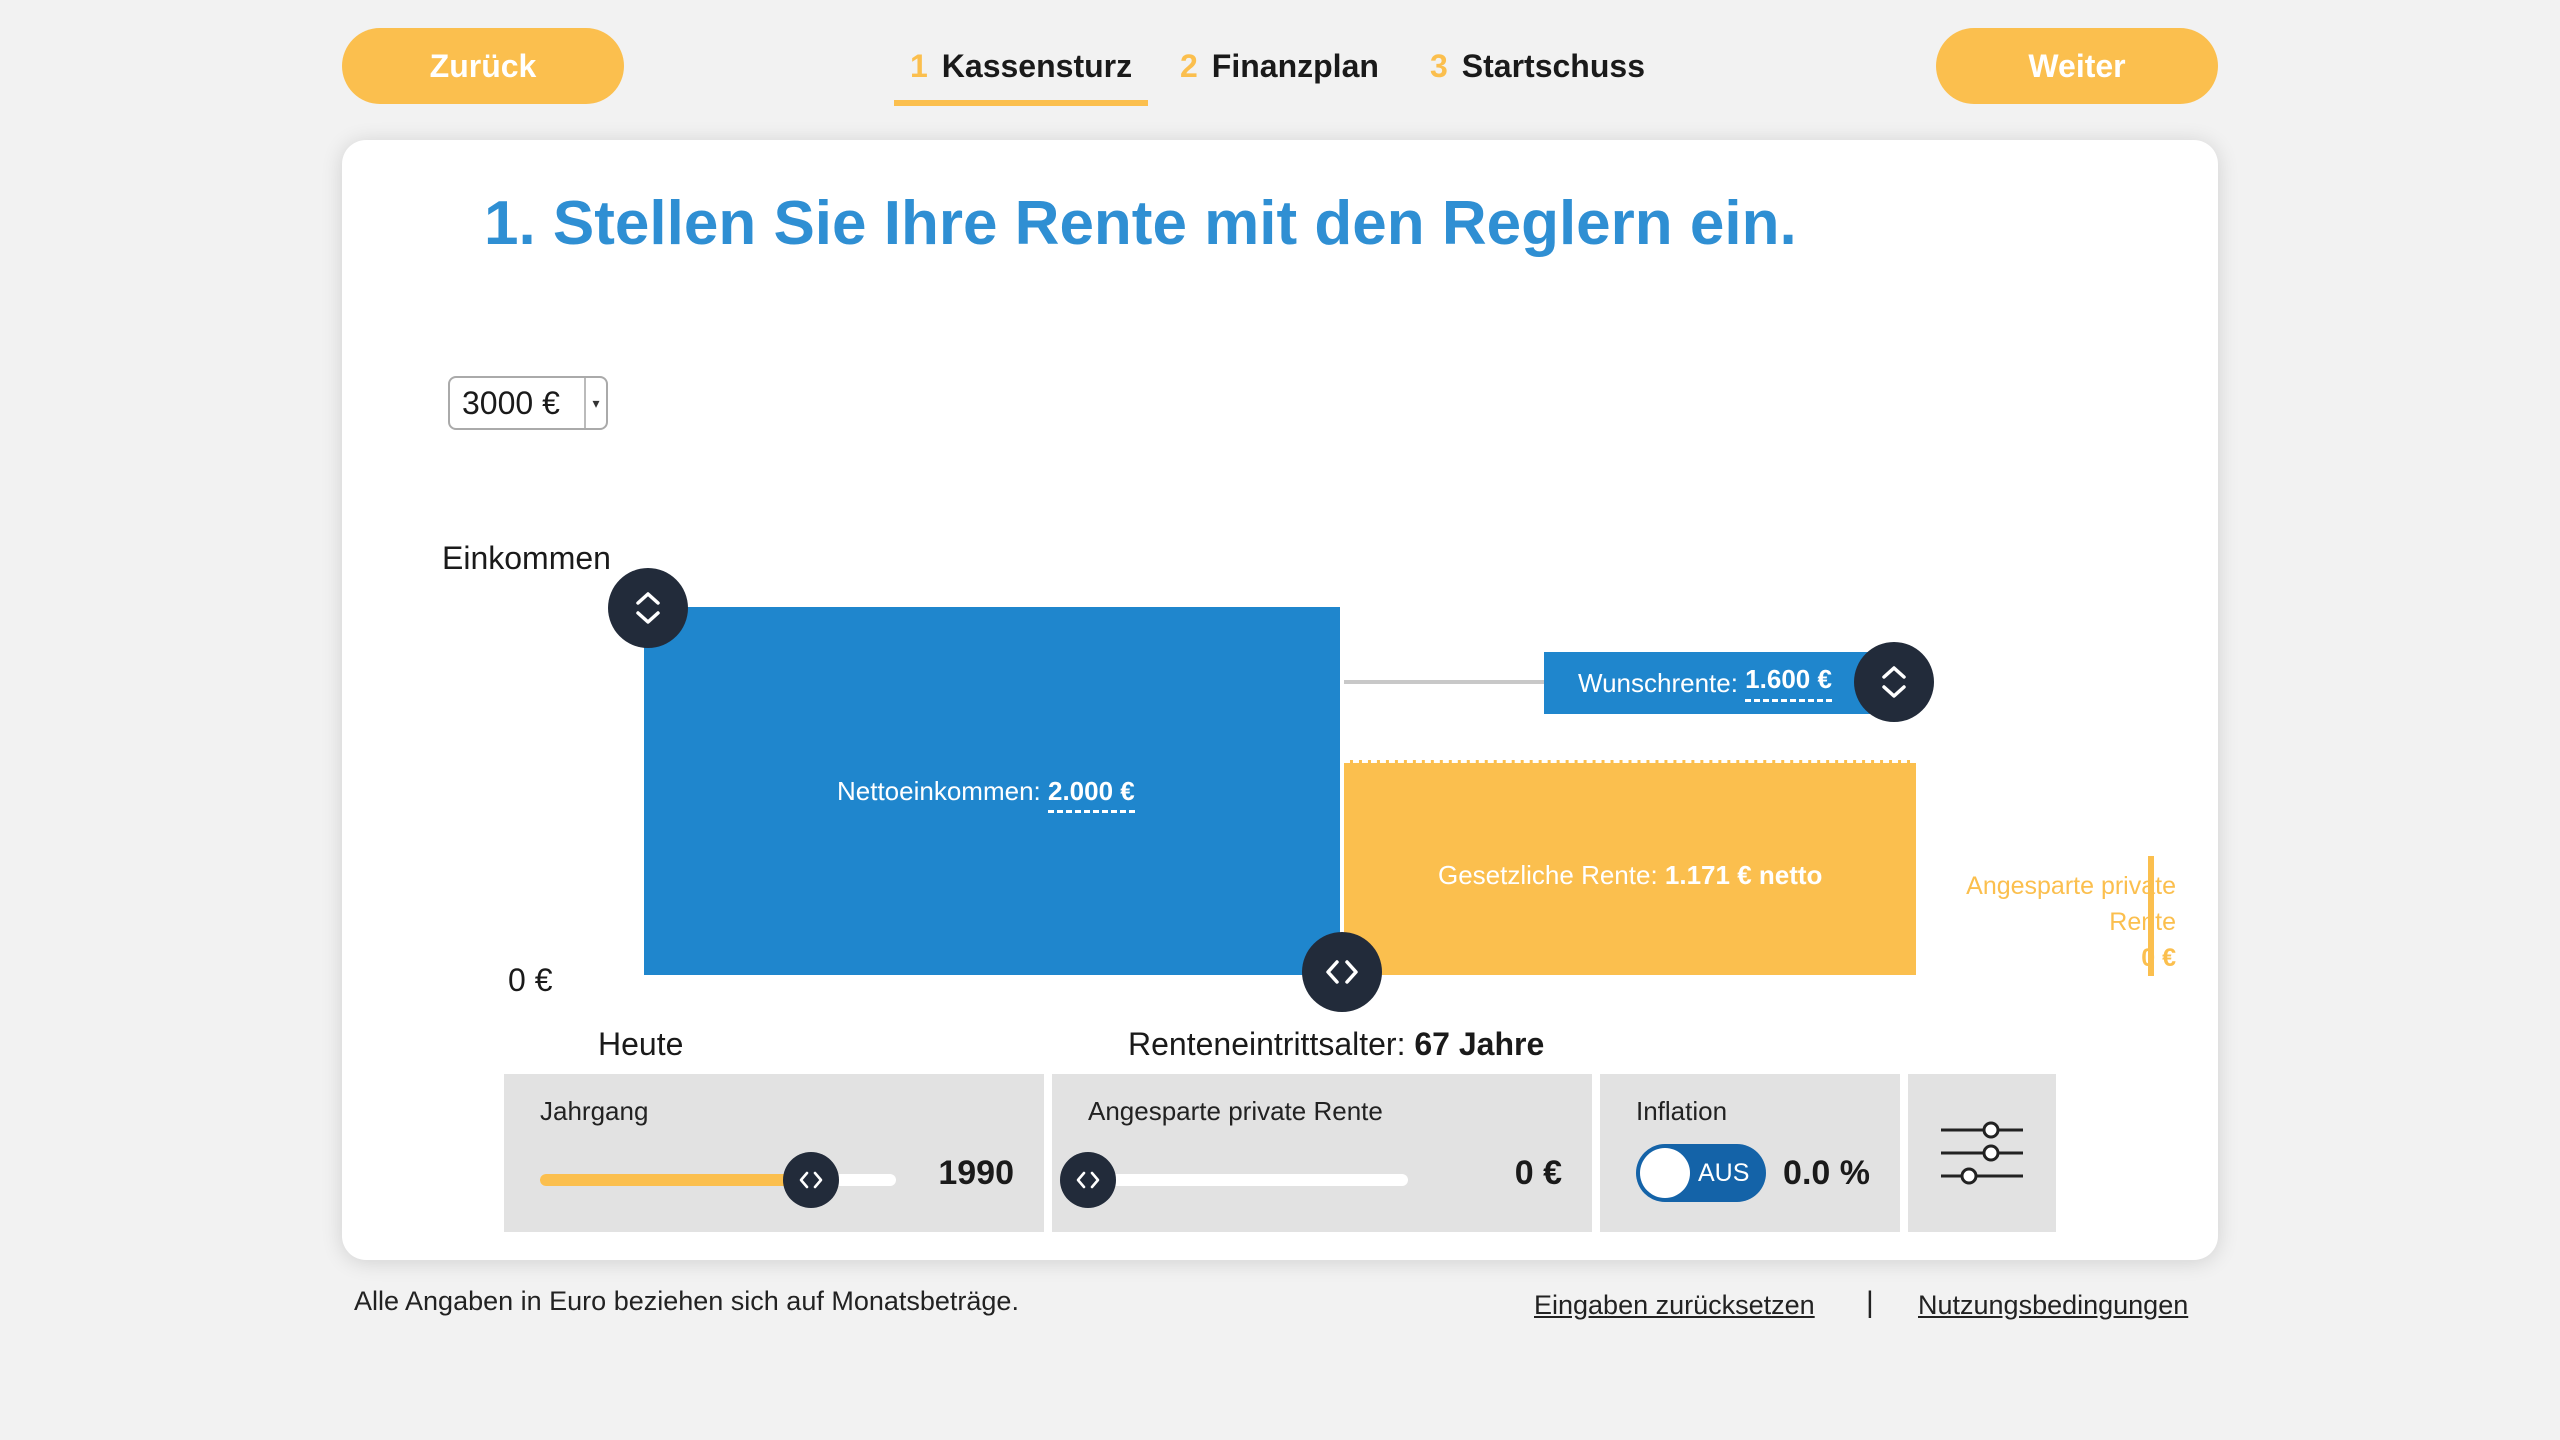 This screenshot has width=2560, height=1440. What do you see at coordinates (1189, 65) in the screenshot?
I see `step-number: 2` at bounding box center [1189, 65].